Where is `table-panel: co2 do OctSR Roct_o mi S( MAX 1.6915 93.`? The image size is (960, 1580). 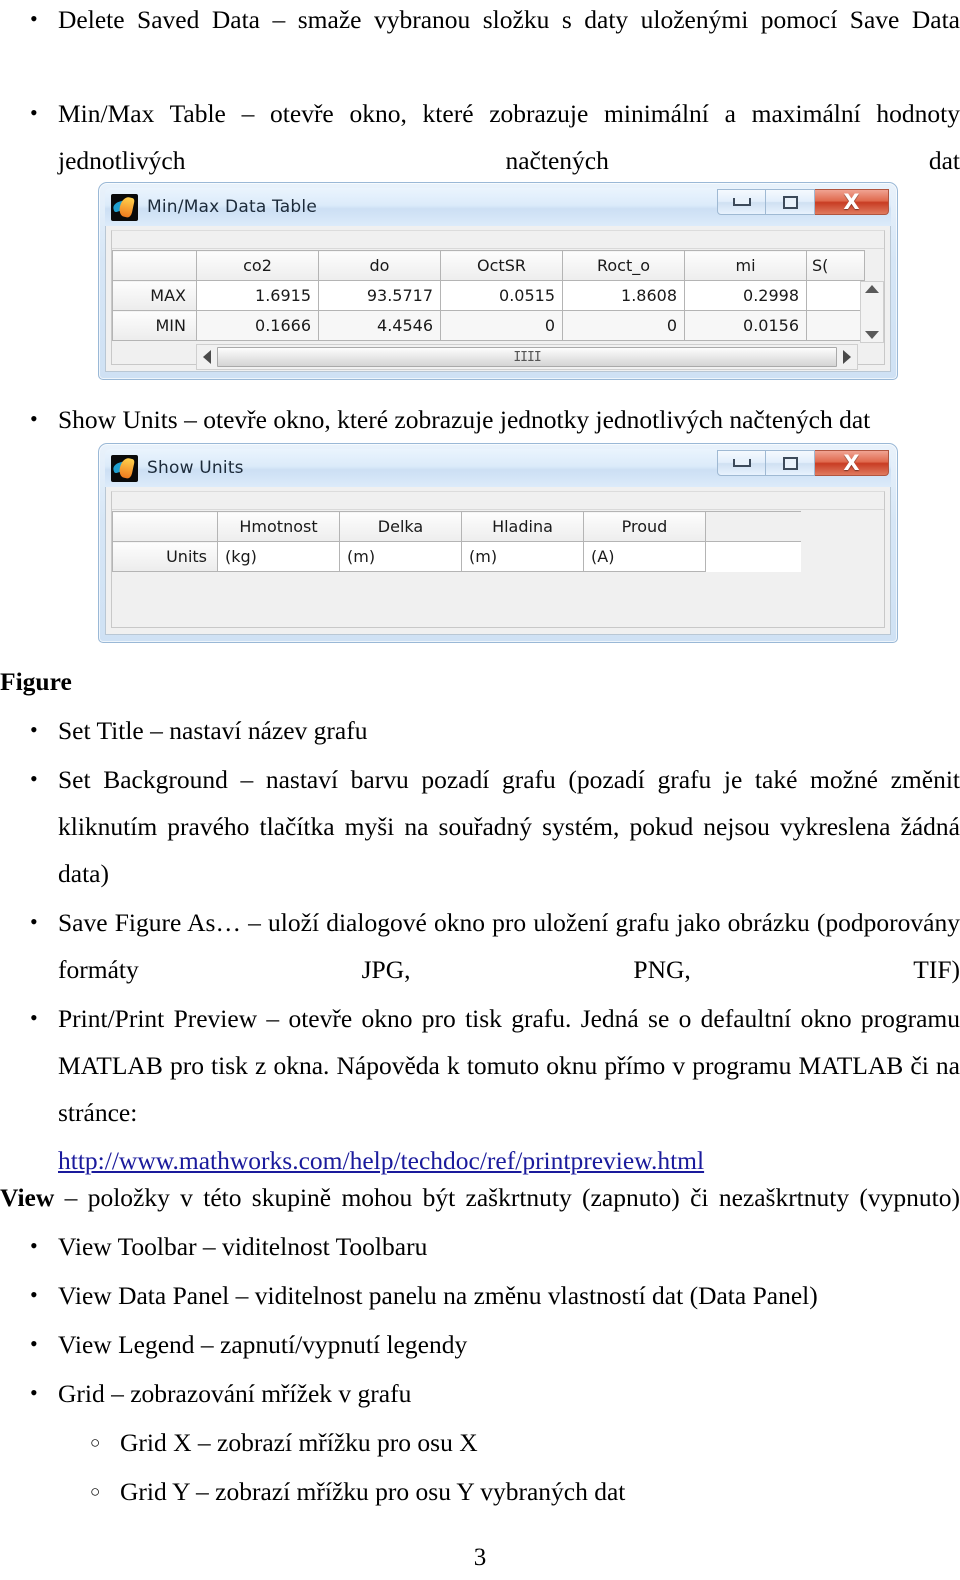 table-panel: co2 do OctSR Roct_o mi S( MAX 1.6915 93. is located at coordinates (498, 300).